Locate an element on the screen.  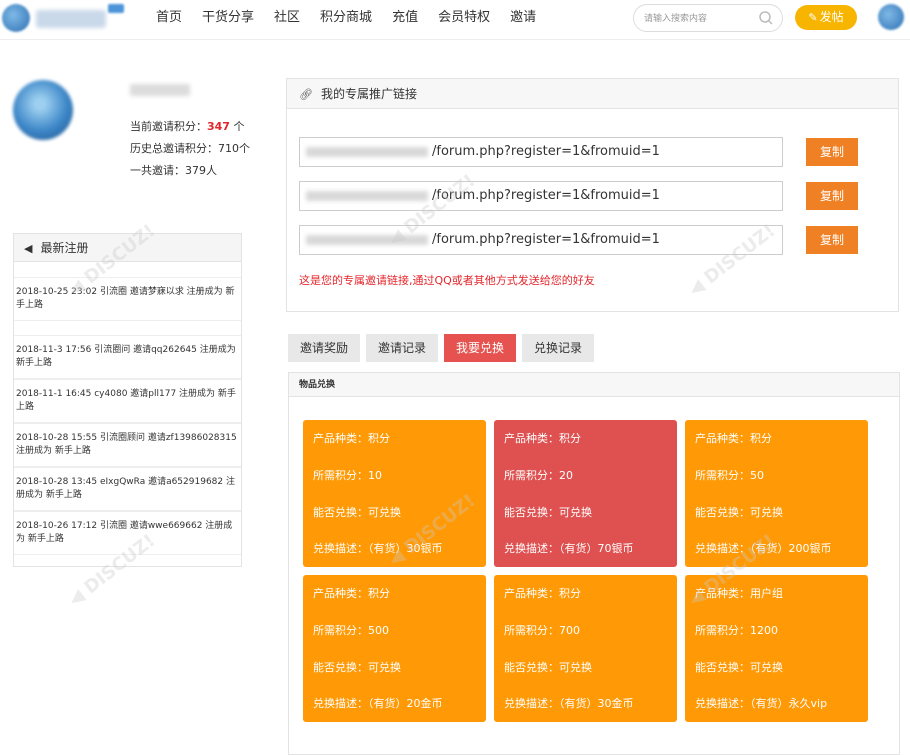
goods-card: 产品种类：积分 所需积分：700 能否兑换：可兑换 兑换描述：（有货）30金币 is located at coordinates (585, 648).